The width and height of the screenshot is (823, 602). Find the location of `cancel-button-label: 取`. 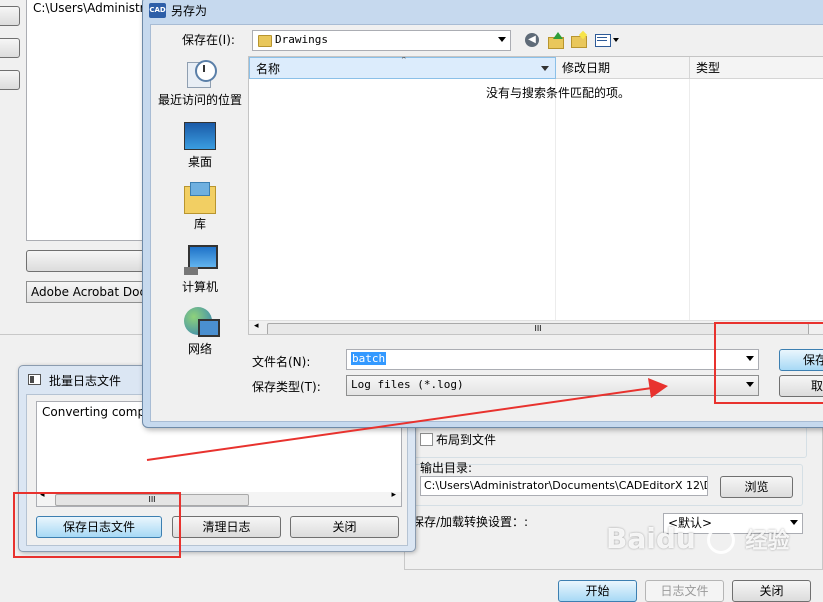

cancel-button-label: 取 is located at coordinates (817, 386).